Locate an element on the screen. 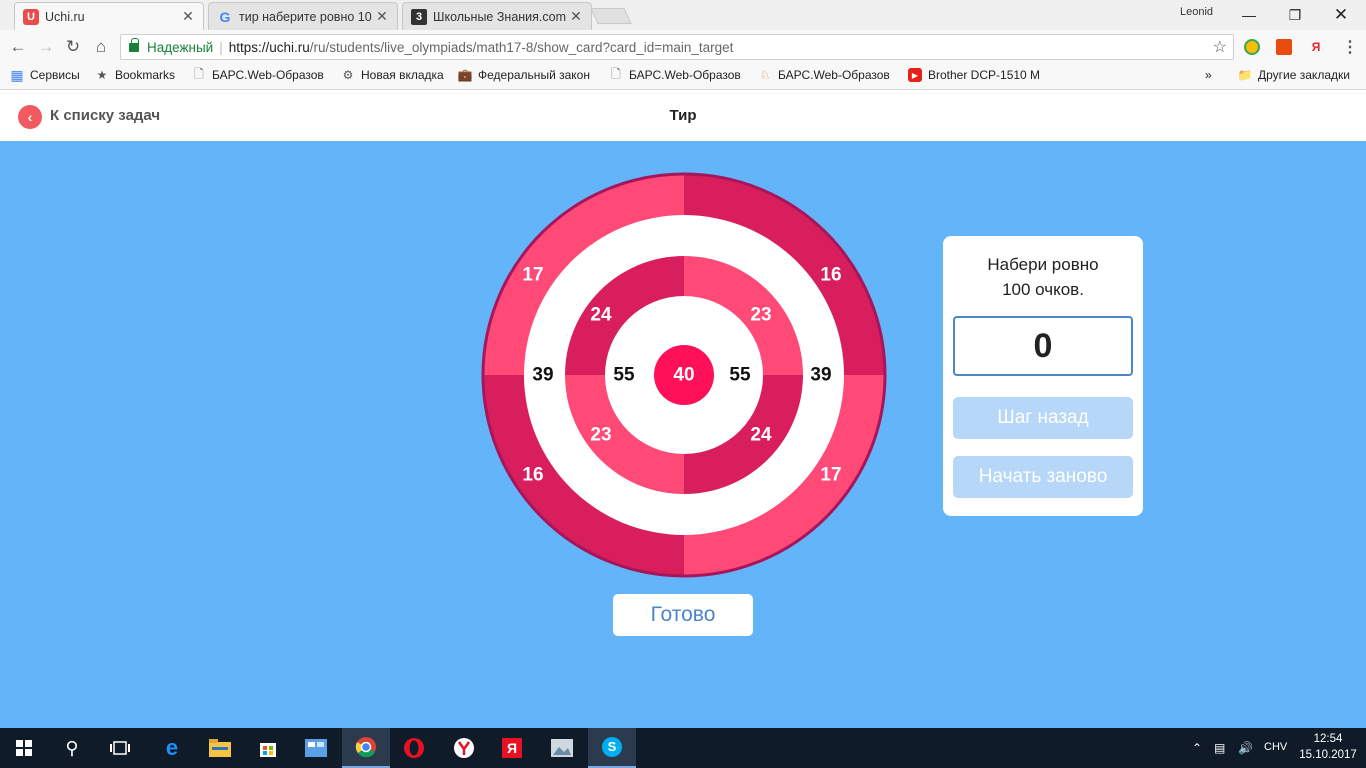  secure-label: Надежный is located at coordinates (180, 47).